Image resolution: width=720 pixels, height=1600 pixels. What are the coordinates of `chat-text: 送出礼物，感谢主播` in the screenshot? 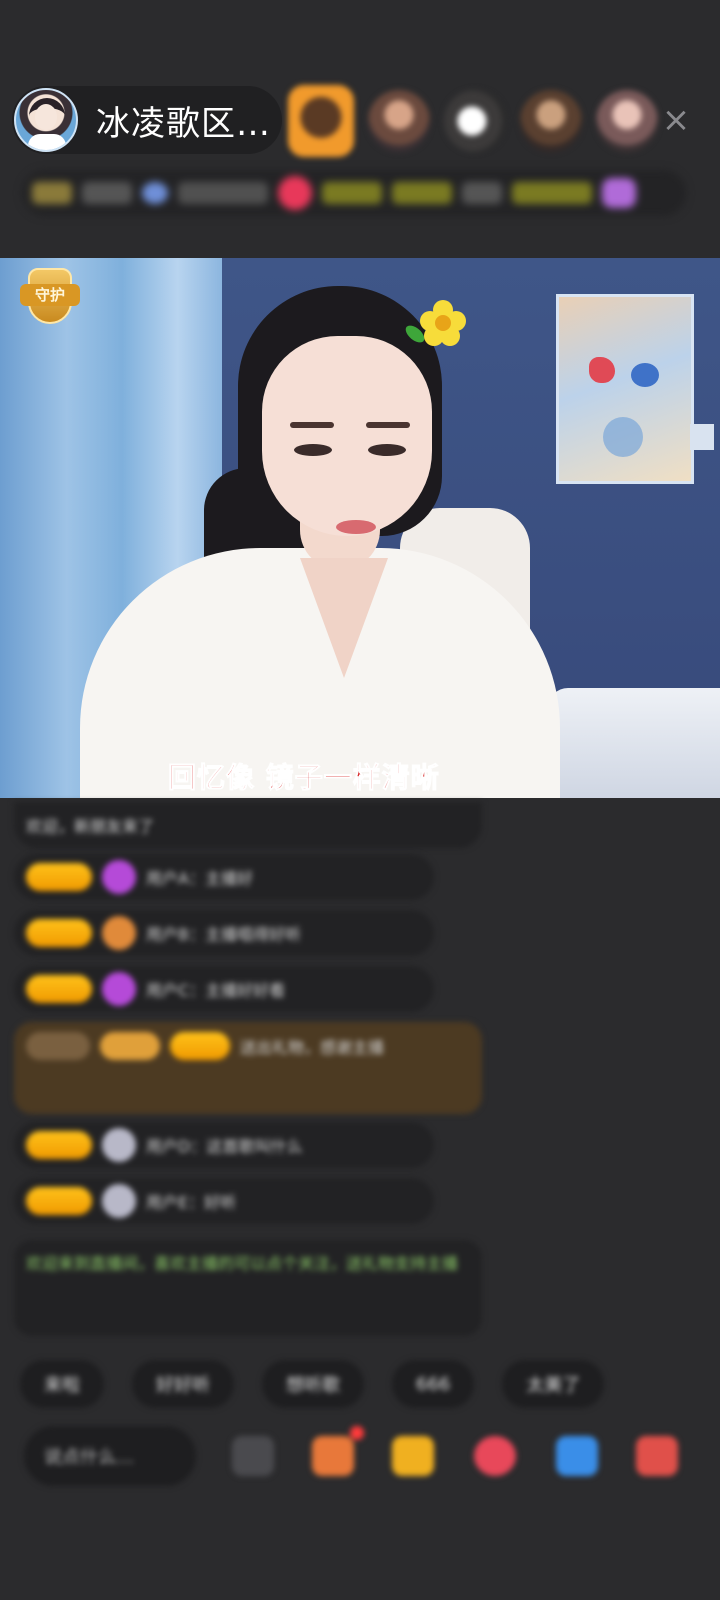 It's located at (312, 1047).